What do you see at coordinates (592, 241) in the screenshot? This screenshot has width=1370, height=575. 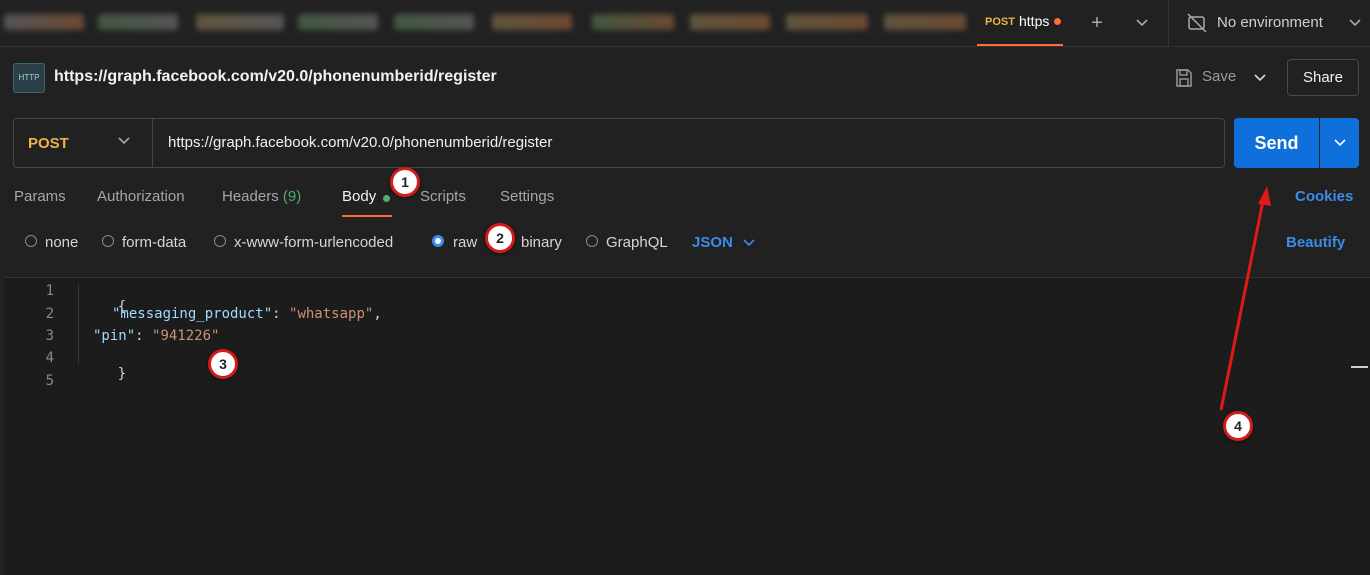 I see `radio-graphql` at bounding box center [592, 241].